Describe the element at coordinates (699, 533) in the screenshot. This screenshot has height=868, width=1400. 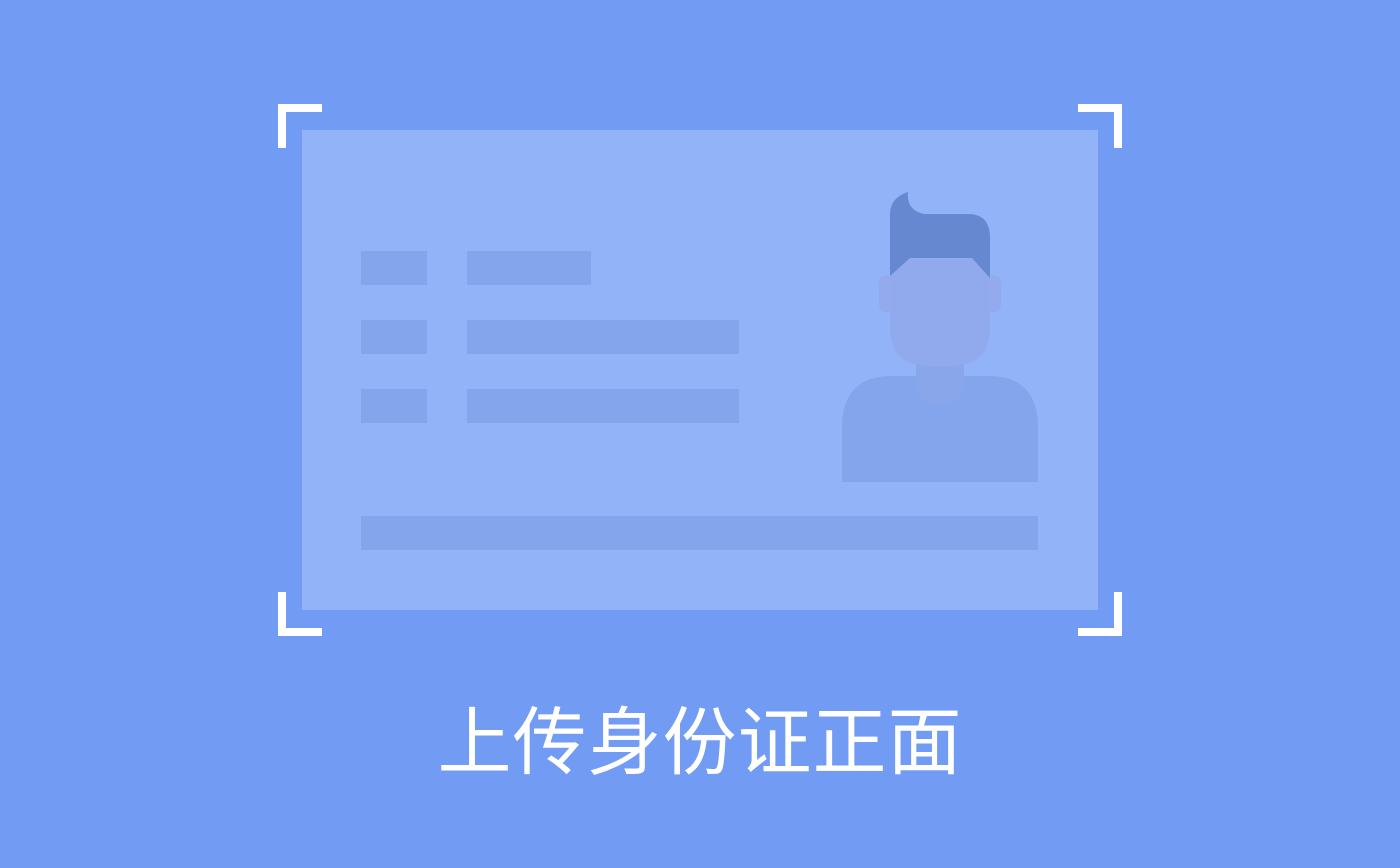
I see `id-number-placeholder` at that location.